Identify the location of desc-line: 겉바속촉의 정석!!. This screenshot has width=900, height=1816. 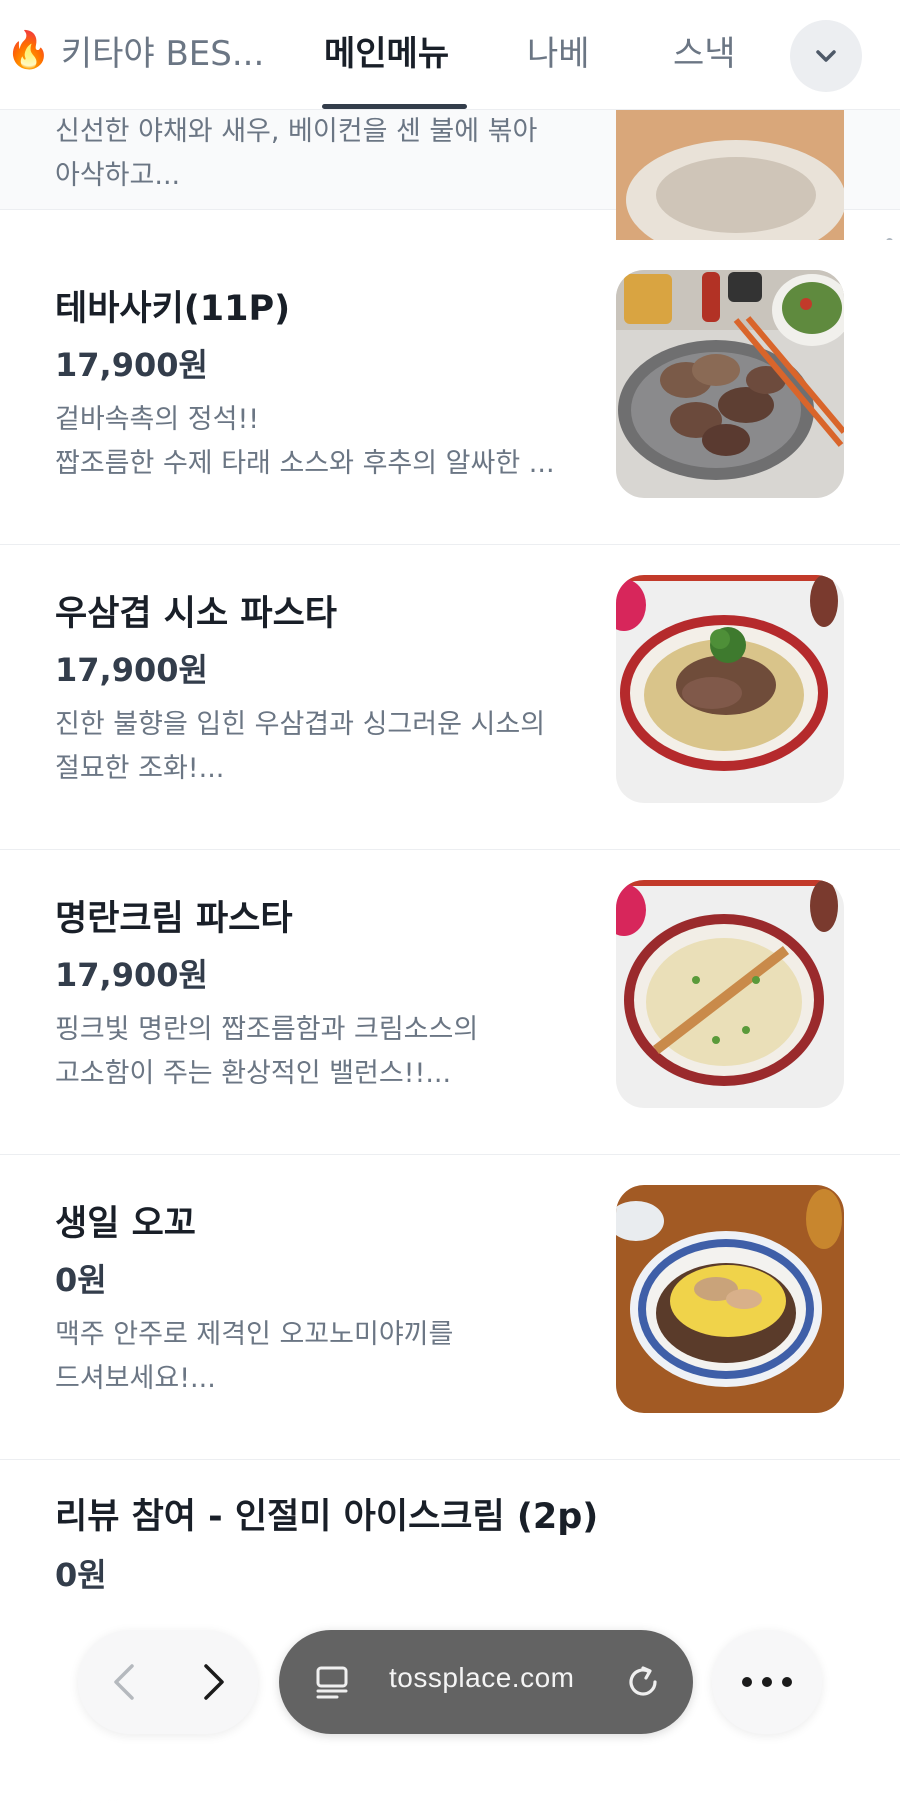
(157, 419).